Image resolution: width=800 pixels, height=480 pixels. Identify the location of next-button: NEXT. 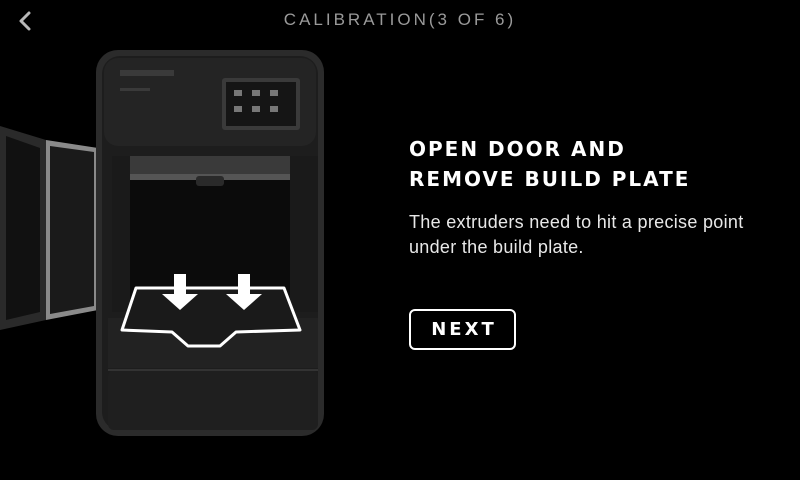
(462, 329).